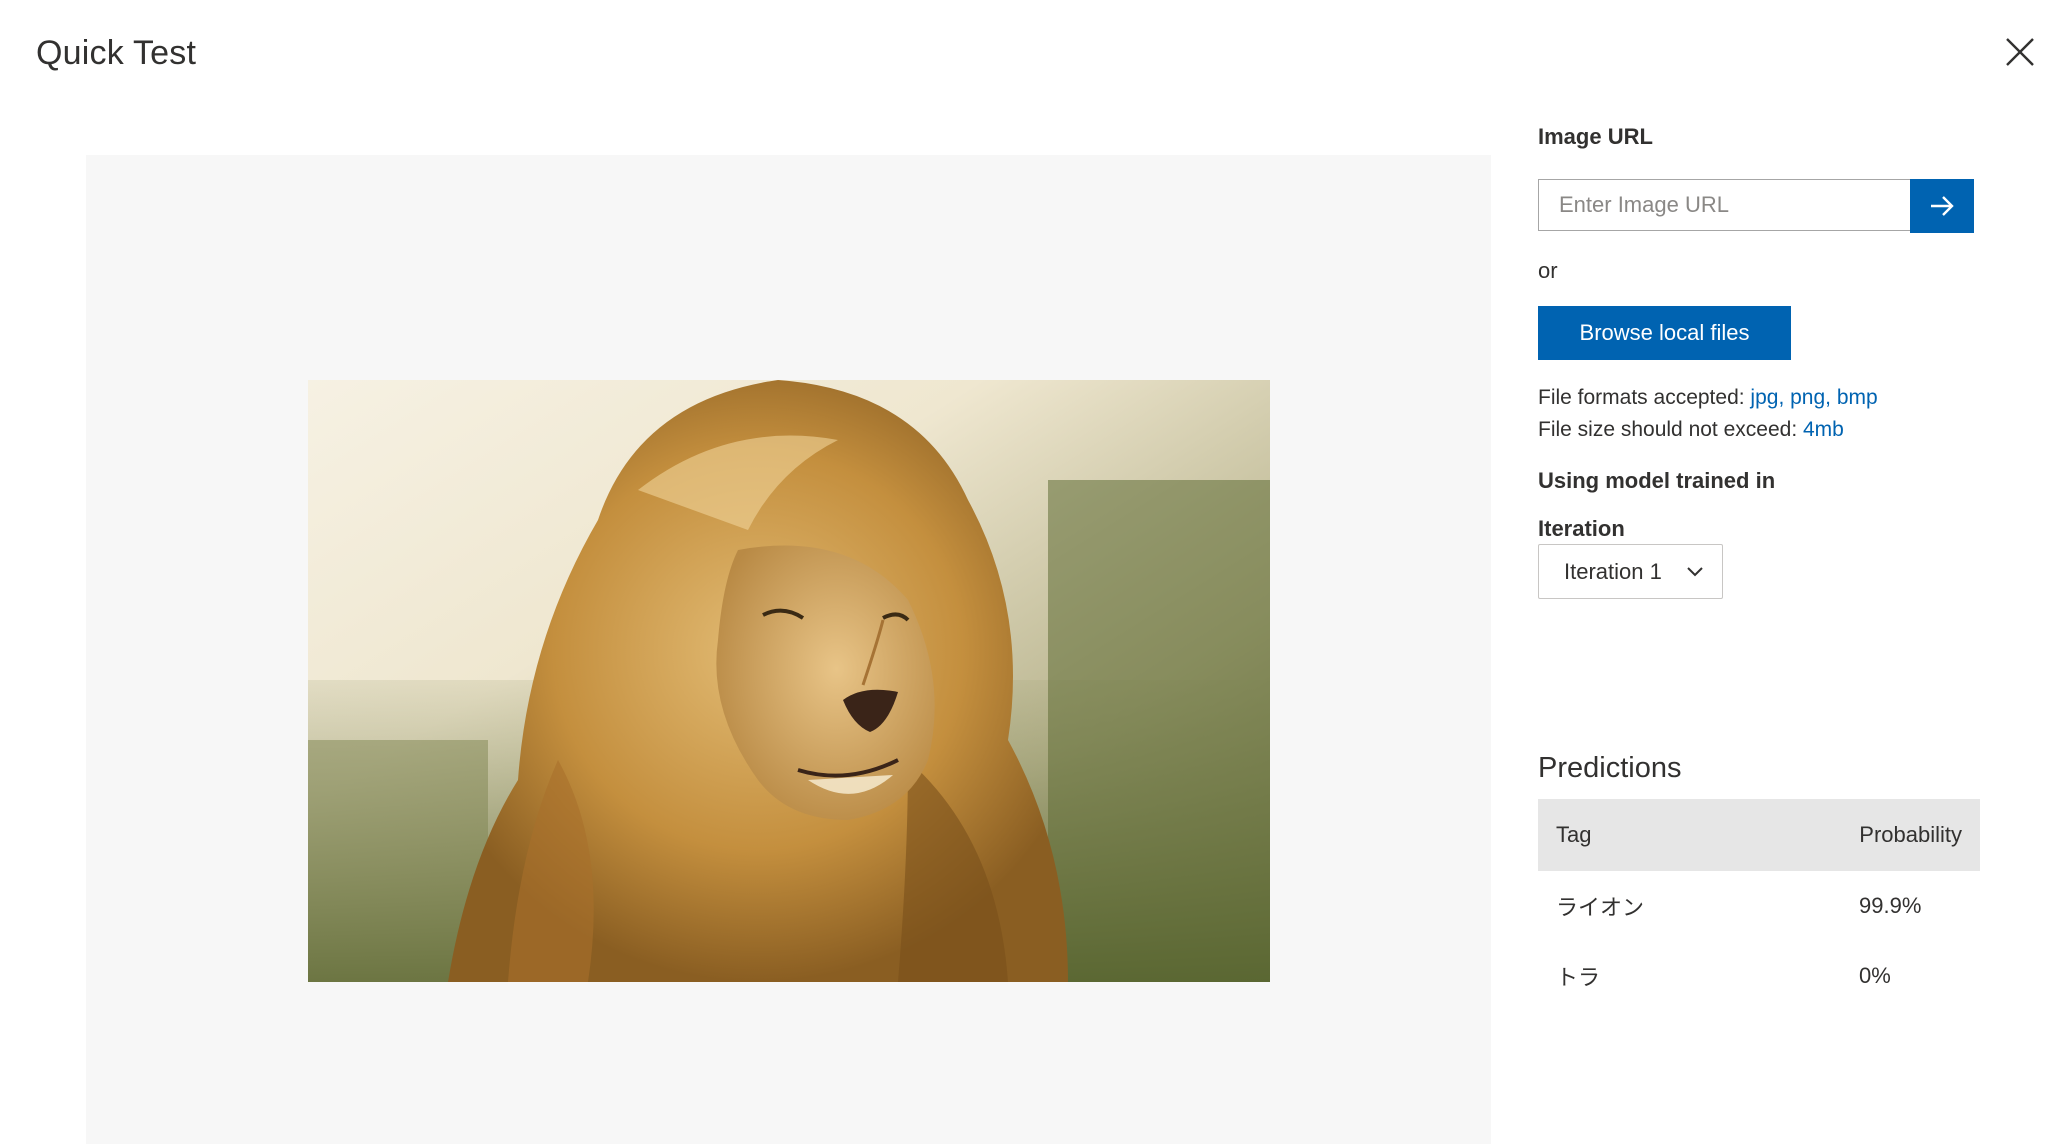 The height and width of the screenshot is (1144, 2064). What do you see at coordinates (1875, 975) in the screenshot?
I see `prediction-probability: 0%` at bounding box center [1875, 975].